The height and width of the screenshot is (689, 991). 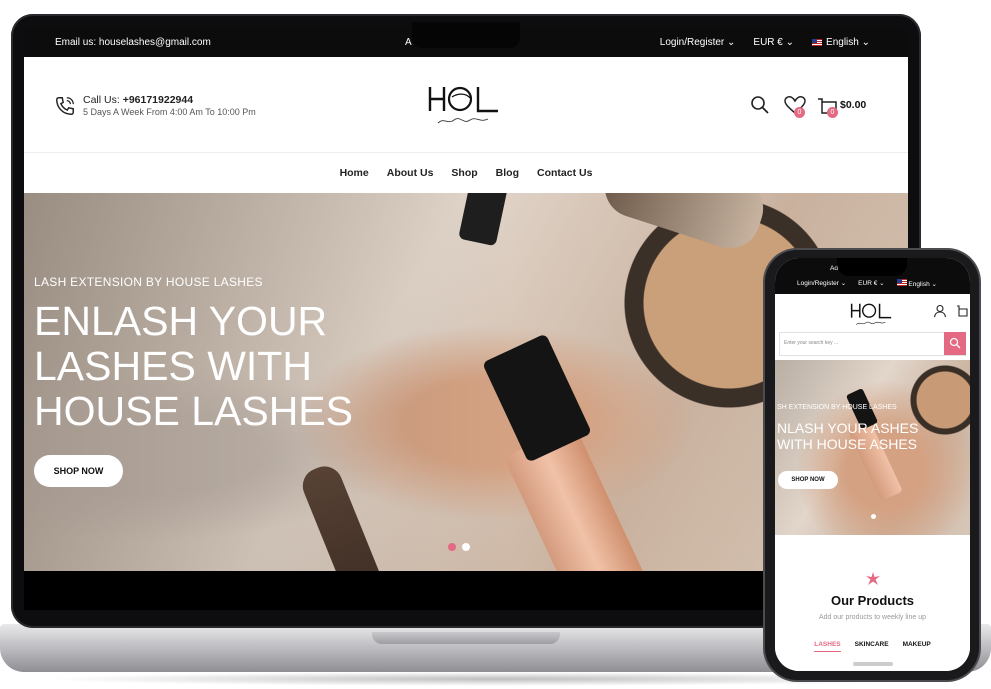 I want to click on cart-icon, so click(x=962, y=311).